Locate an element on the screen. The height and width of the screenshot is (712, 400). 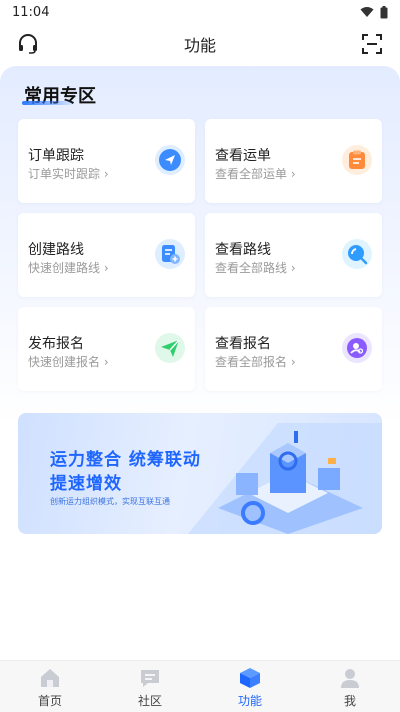
page-title: 功能 is located at coordinates (199, 45).